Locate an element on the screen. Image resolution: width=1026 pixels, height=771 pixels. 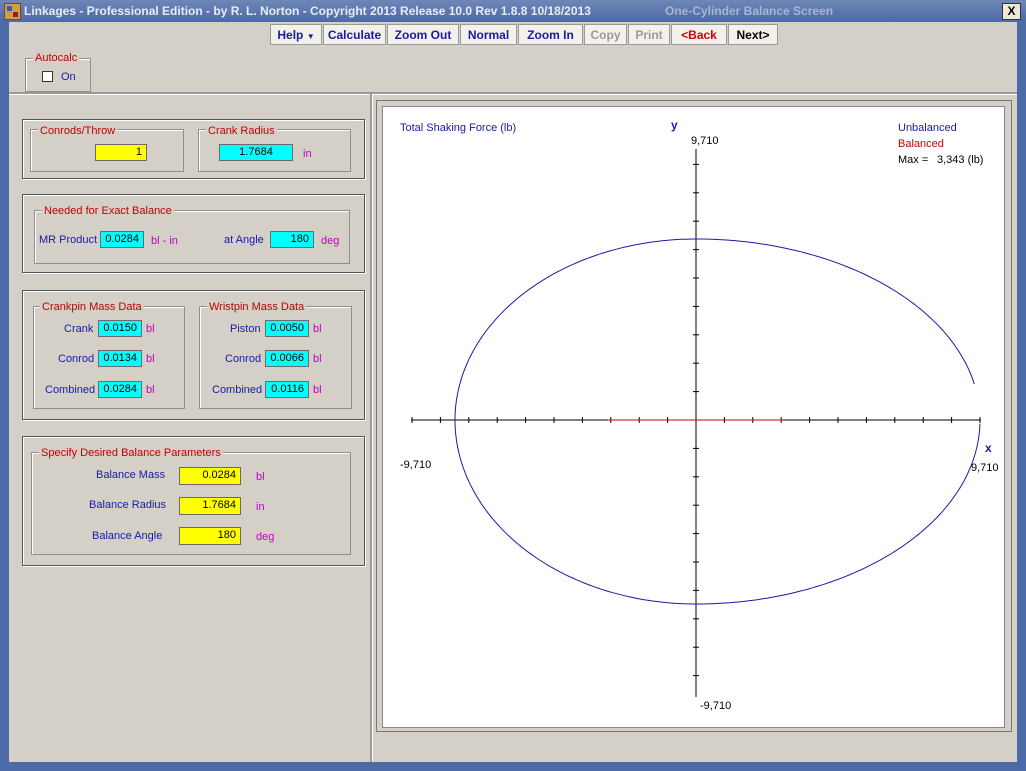
normal-button: Normal is located at coordinates (488, 34).